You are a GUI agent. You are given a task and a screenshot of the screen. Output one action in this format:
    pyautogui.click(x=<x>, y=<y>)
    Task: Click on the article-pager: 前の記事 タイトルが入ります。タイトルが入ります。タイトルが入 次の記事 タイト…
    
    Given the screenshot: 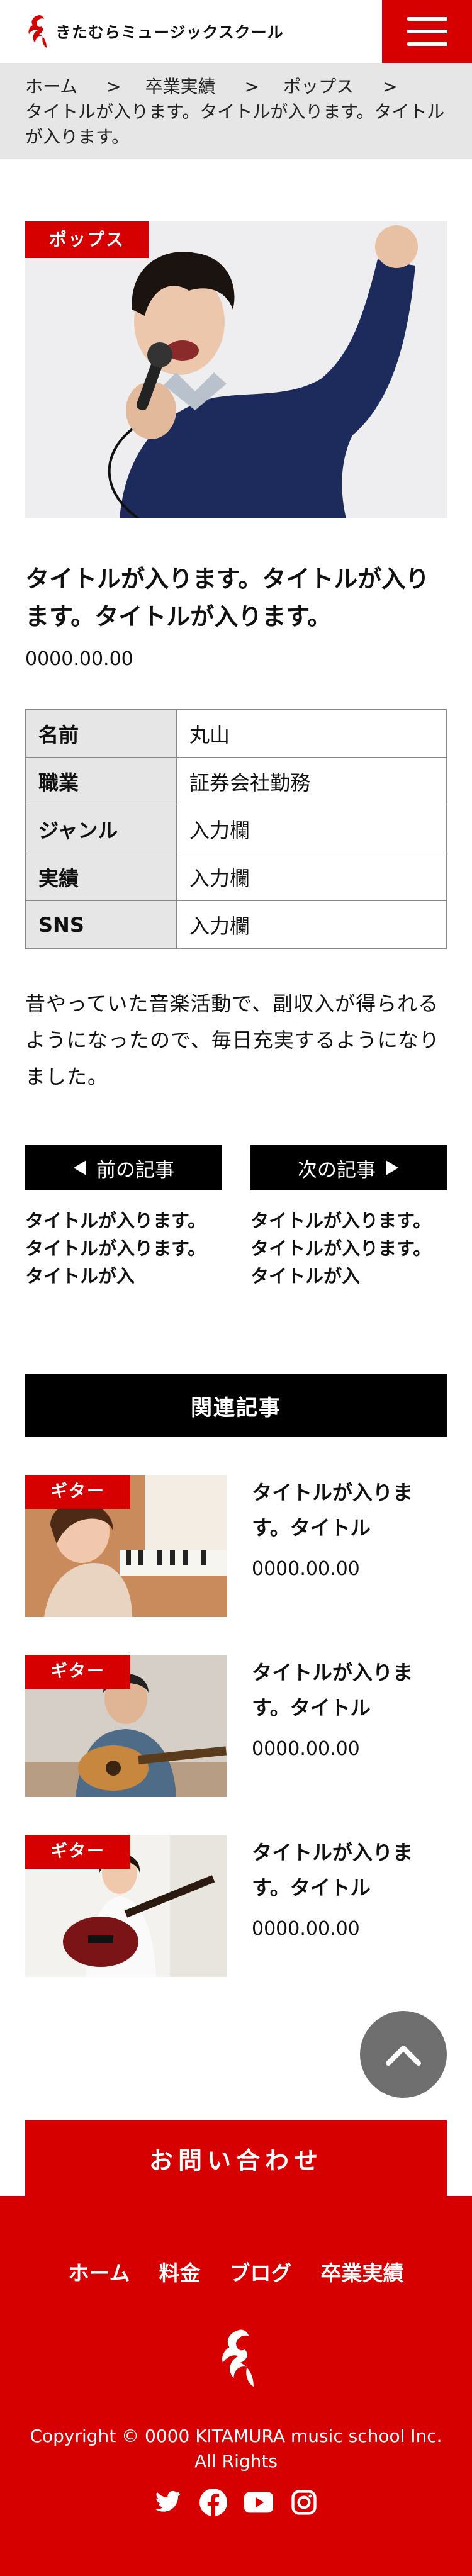 What is the action you would take?
    pyautogui.click(x=236, y=1217)
    